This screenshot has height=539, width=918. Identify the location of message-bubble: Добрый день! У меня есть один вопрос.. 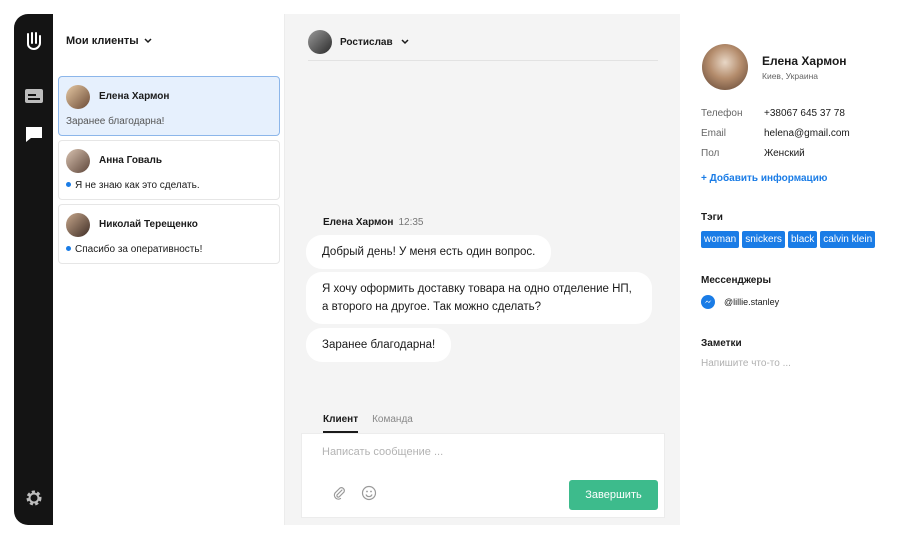
(429, 252).